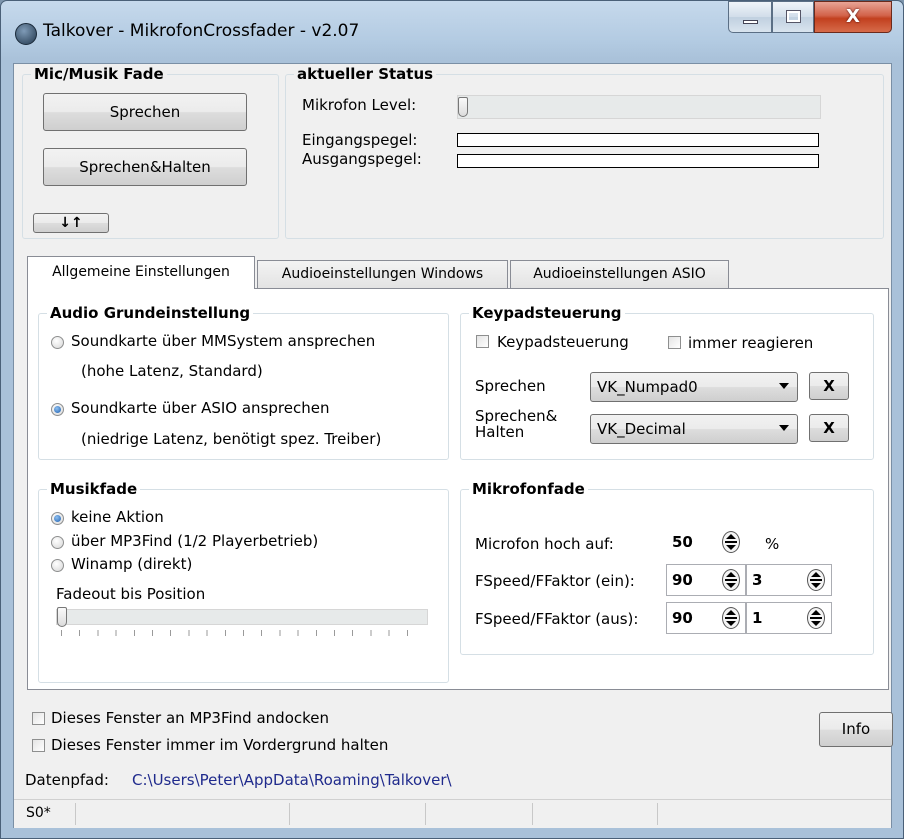 This screenshot has height=839, width=904. Describe the element at coordinates (638, 161) in the screenshot. I see `output-level-meter` at that location.